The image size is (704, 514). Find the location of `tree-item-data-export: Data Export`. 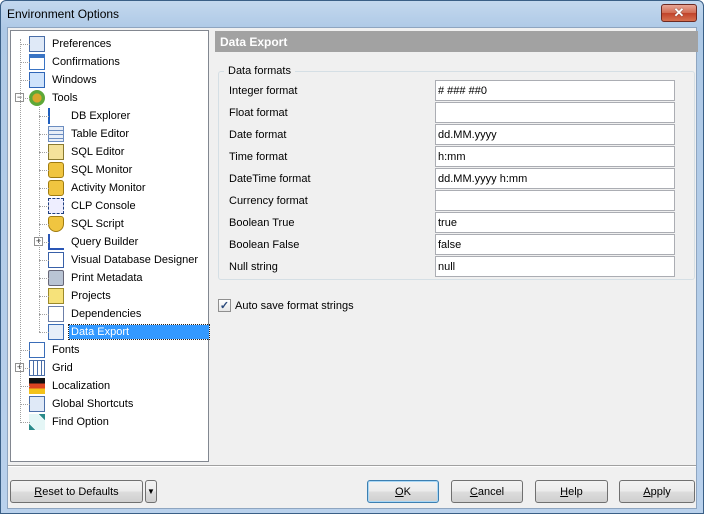

tree-item-data-export: Data Export is located at coordinates (129, 332).